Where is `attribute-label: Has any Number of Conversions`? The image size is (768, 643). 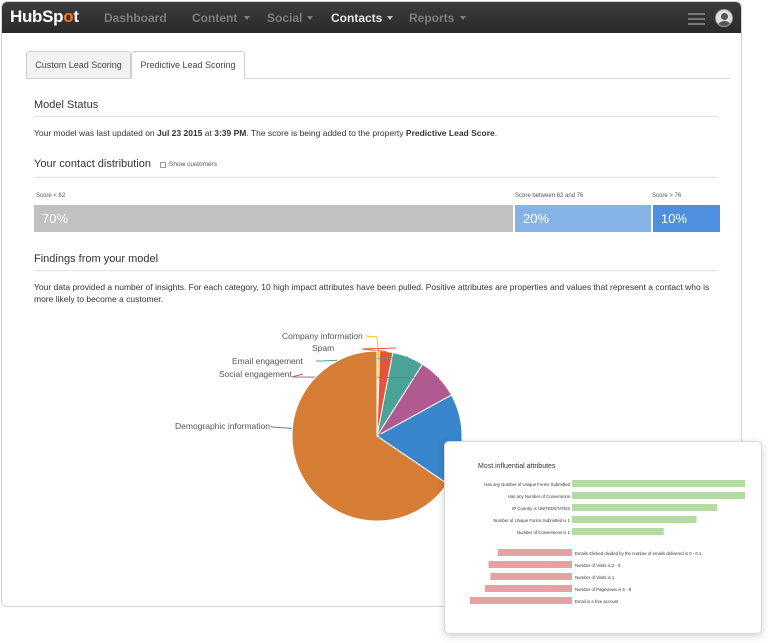 attribute-label: Has any Number of Conversions is located at coordinates (539, 496).